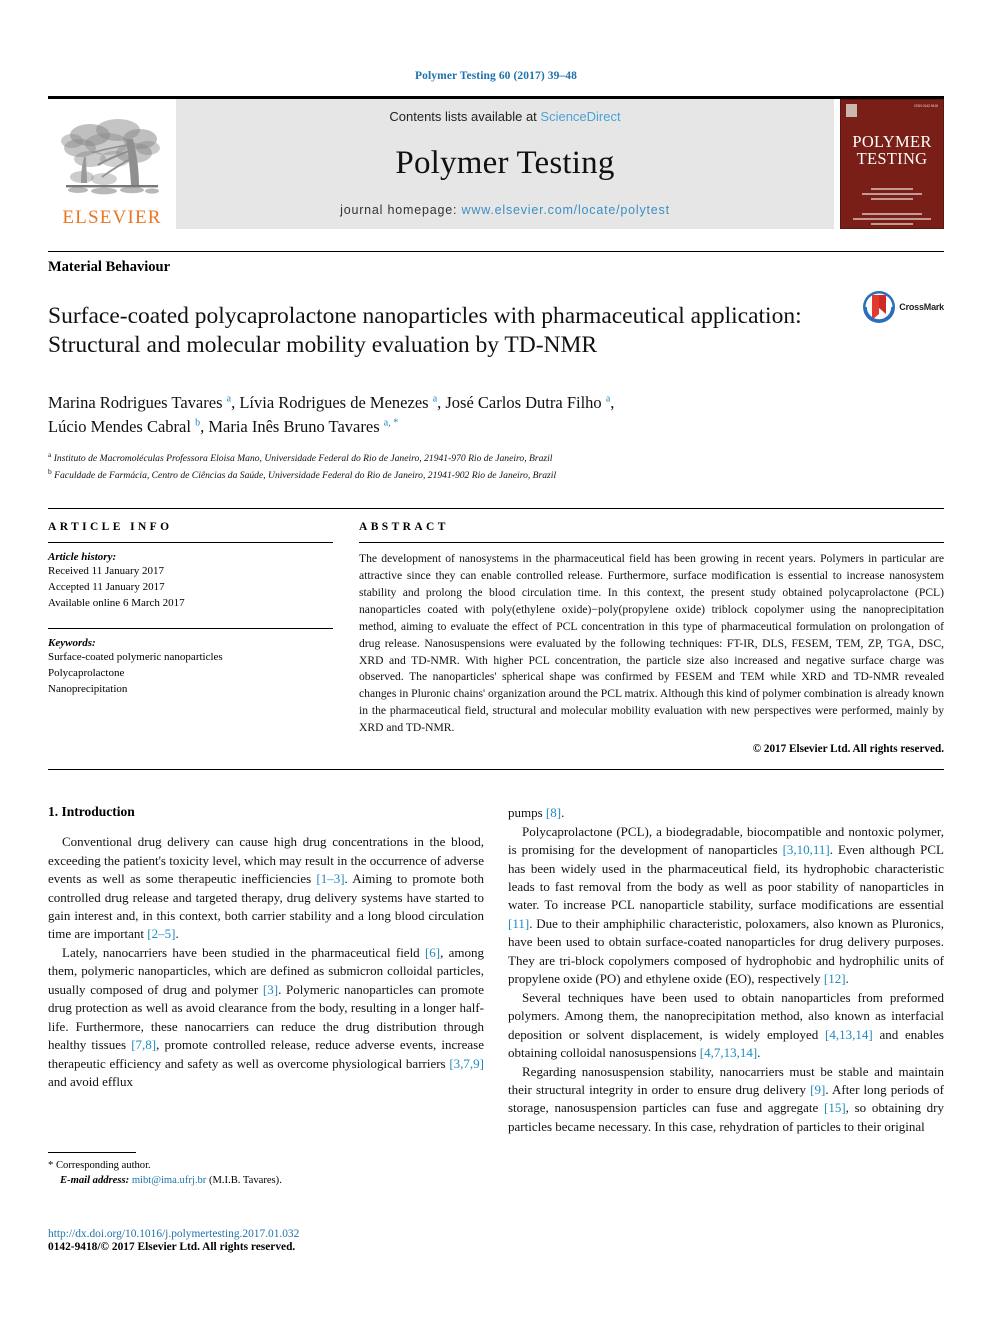 Image resolution: width=992 pixels, height=1323 pixels. Describe the element at coordinates (116, 602) in the screenshot. I see `article-history-online: Available online 6 March 2017` at that location.